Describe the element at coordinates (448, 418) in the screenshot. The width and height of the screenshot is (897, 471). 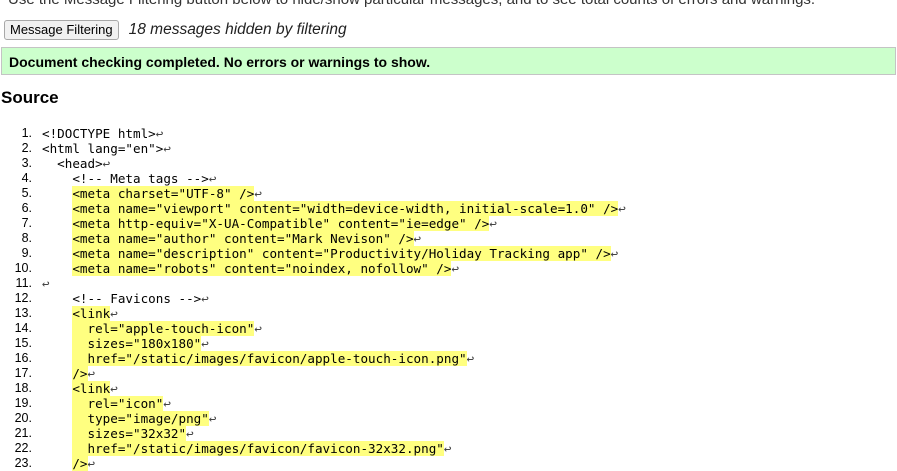
I see `source-line: 20. type="image/png"↩` at that location.